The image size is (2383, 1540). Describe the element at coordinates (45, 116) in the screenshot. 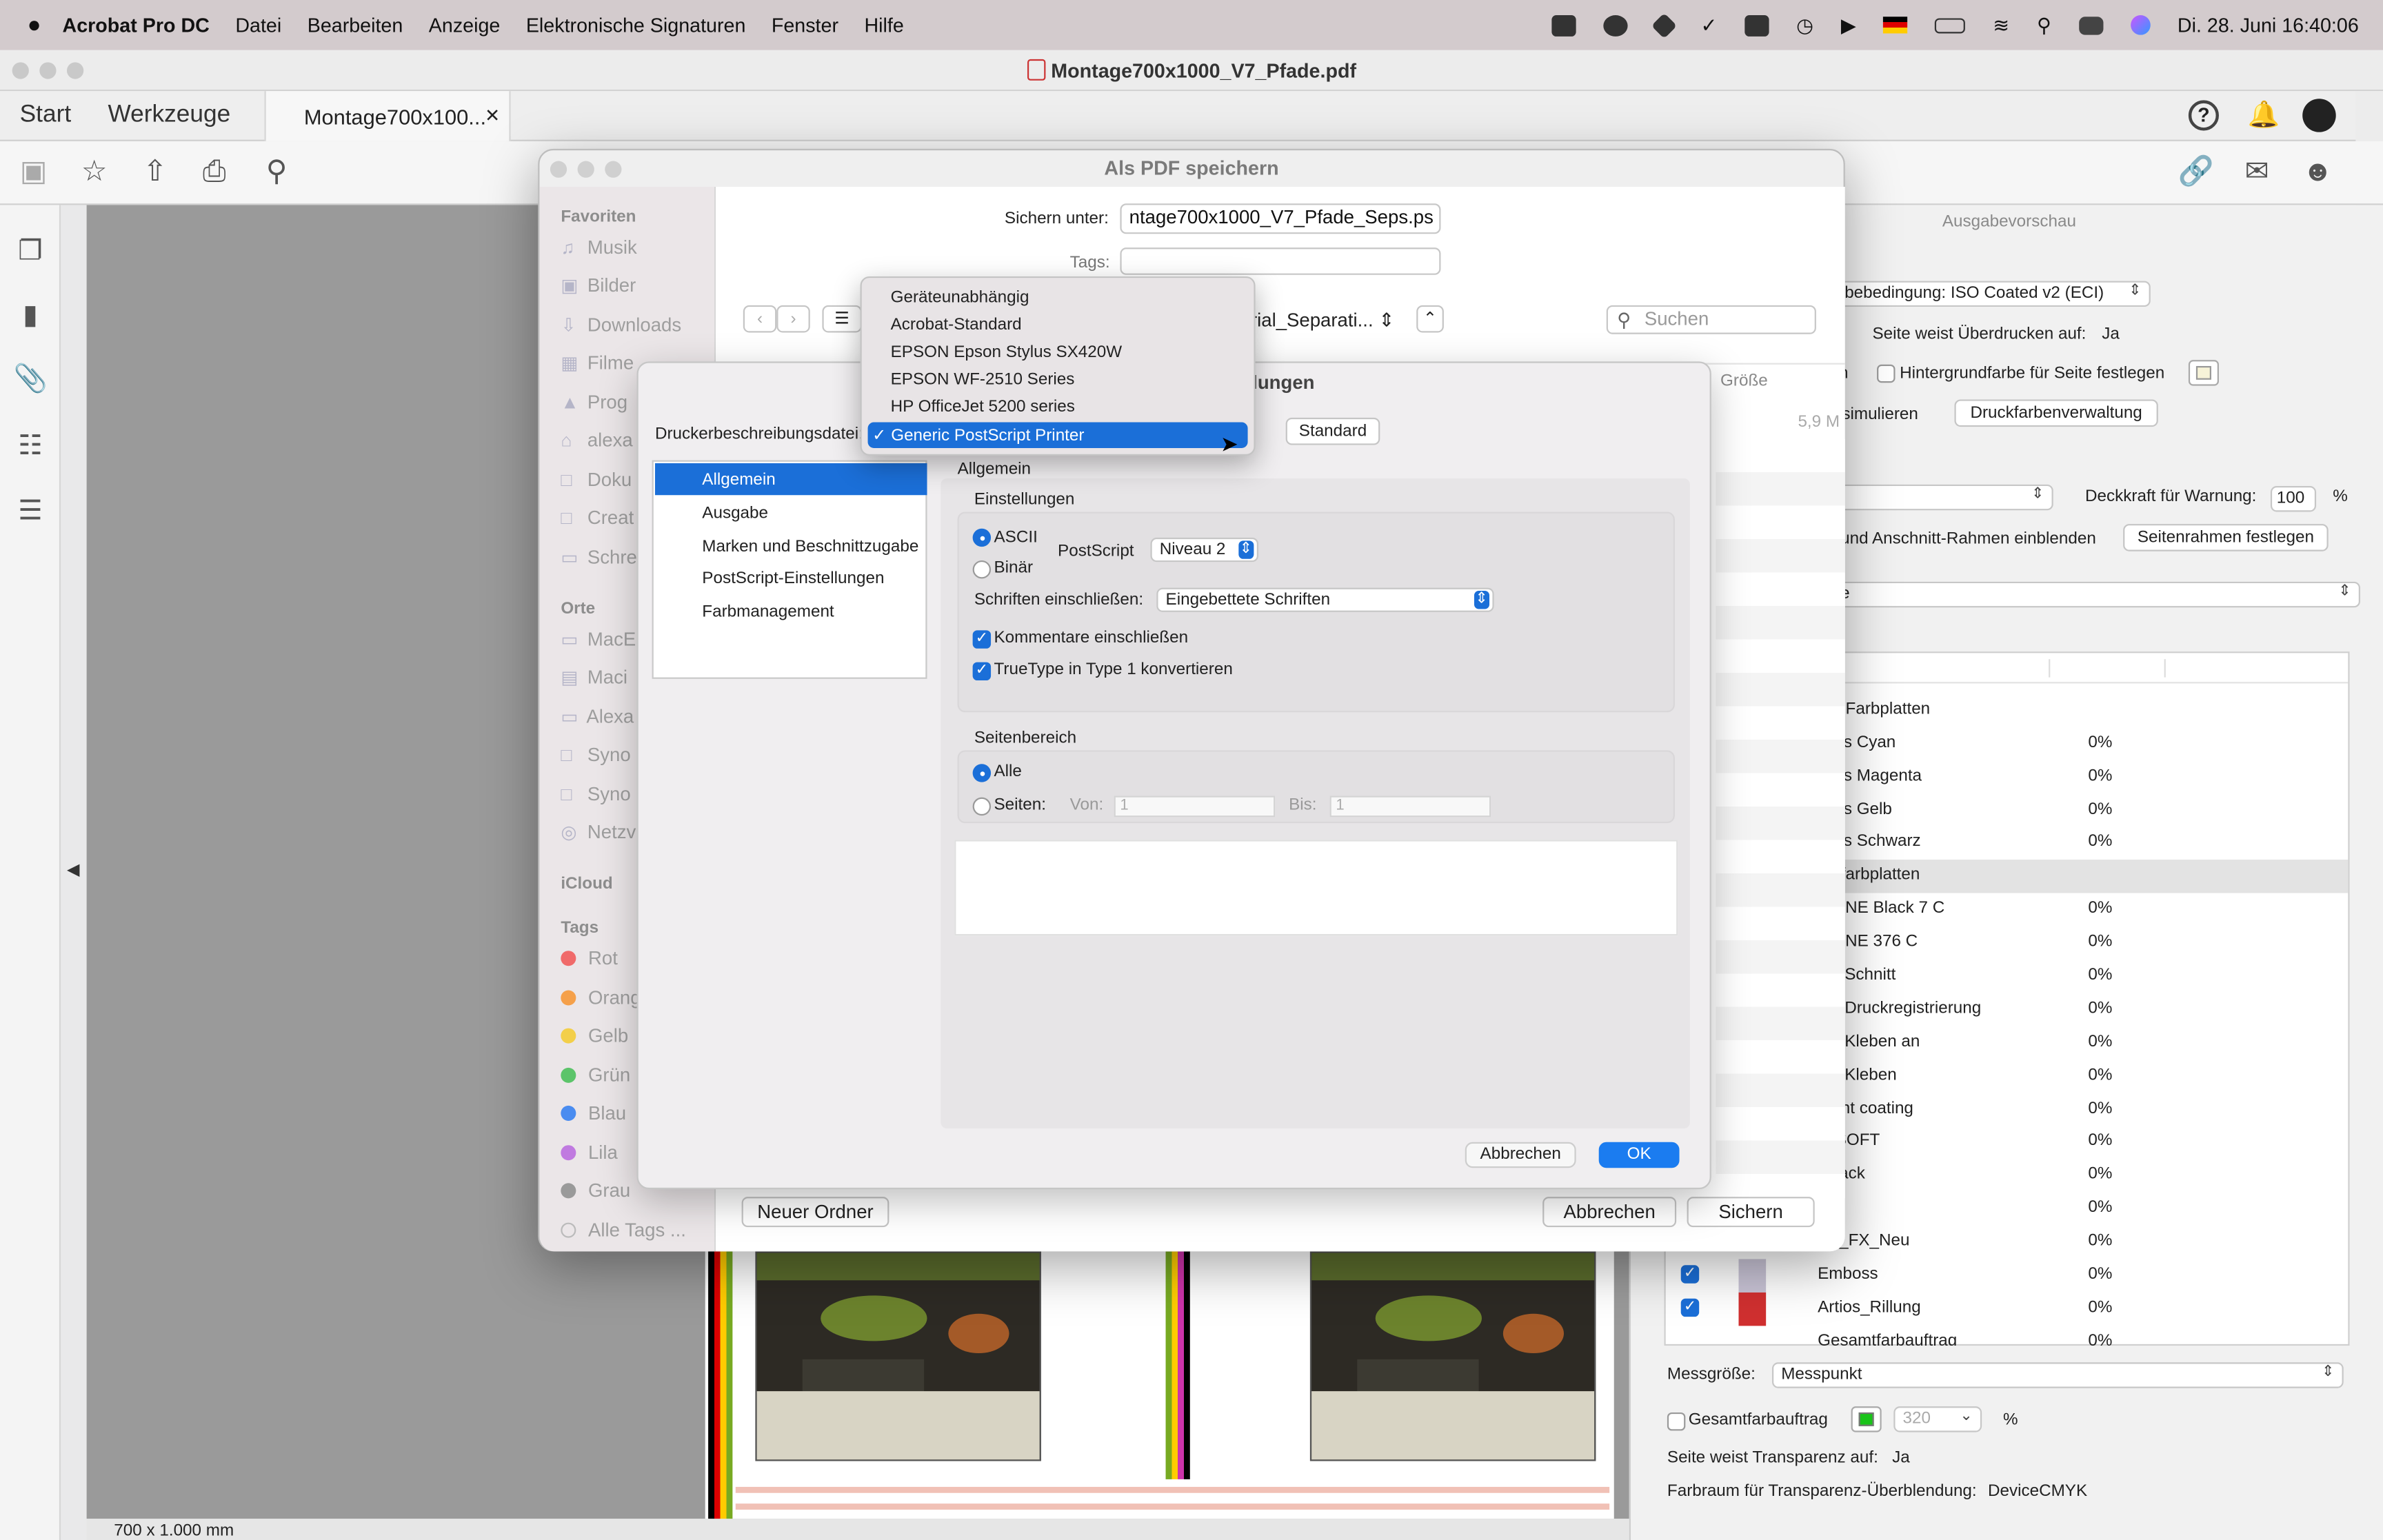

I see `tab-start: Start` at that location.